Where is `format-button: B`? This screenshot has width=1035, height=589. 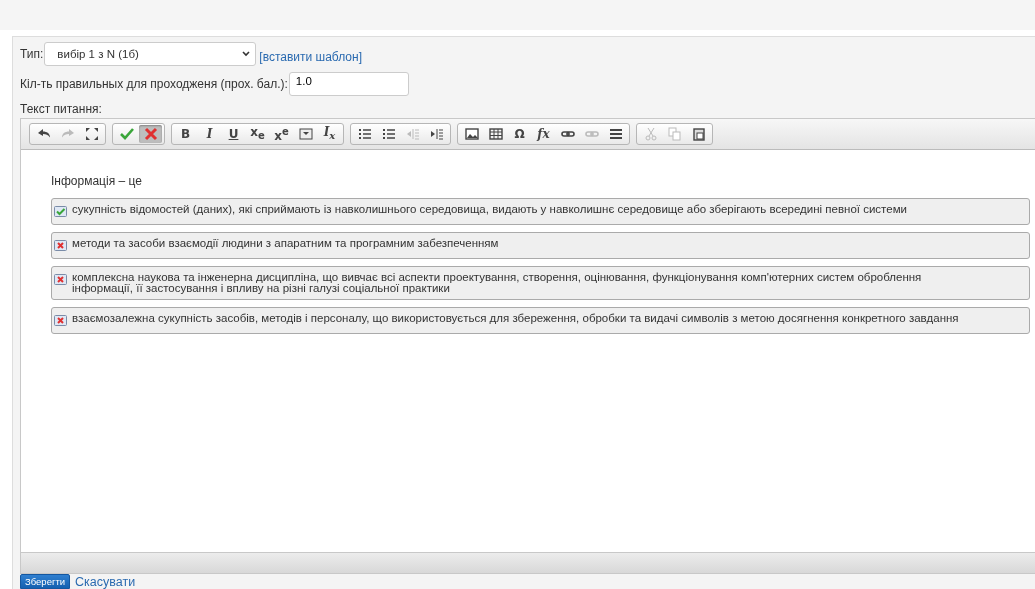 format-button: B is located at coordinates (185, 134).